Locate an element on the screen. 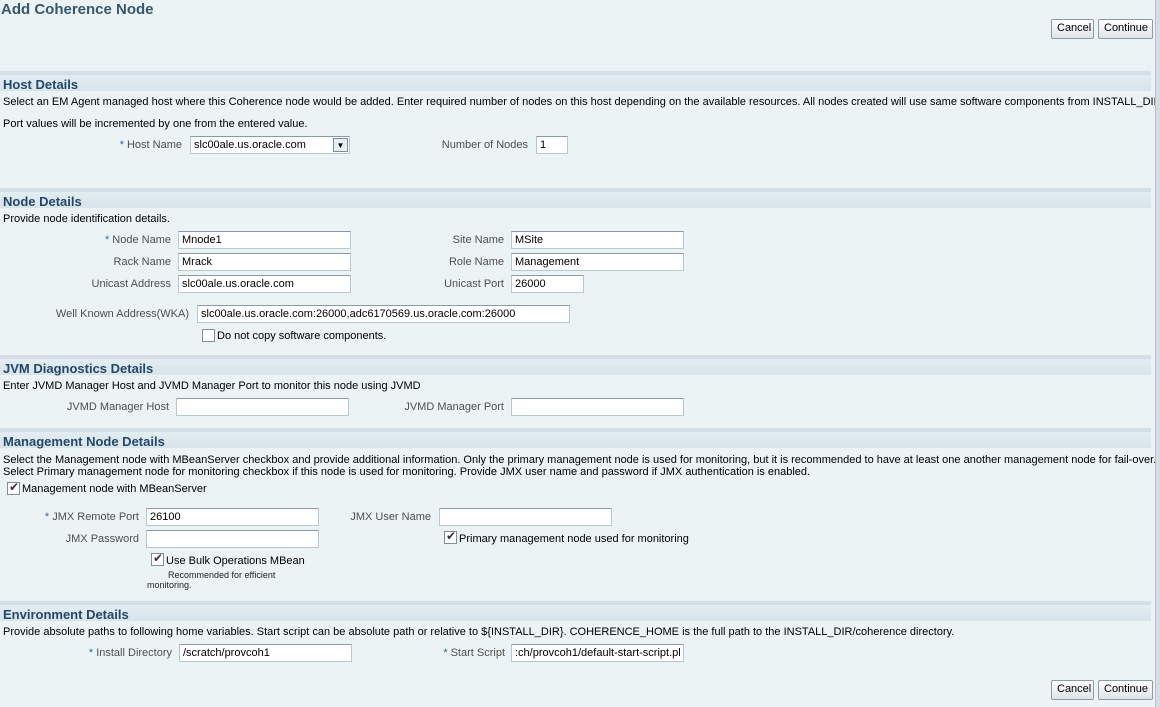 This screenshot has width=1160, height=707. install-directory-input: /scratch/provcoh1 is located at coordinates (265, 653).